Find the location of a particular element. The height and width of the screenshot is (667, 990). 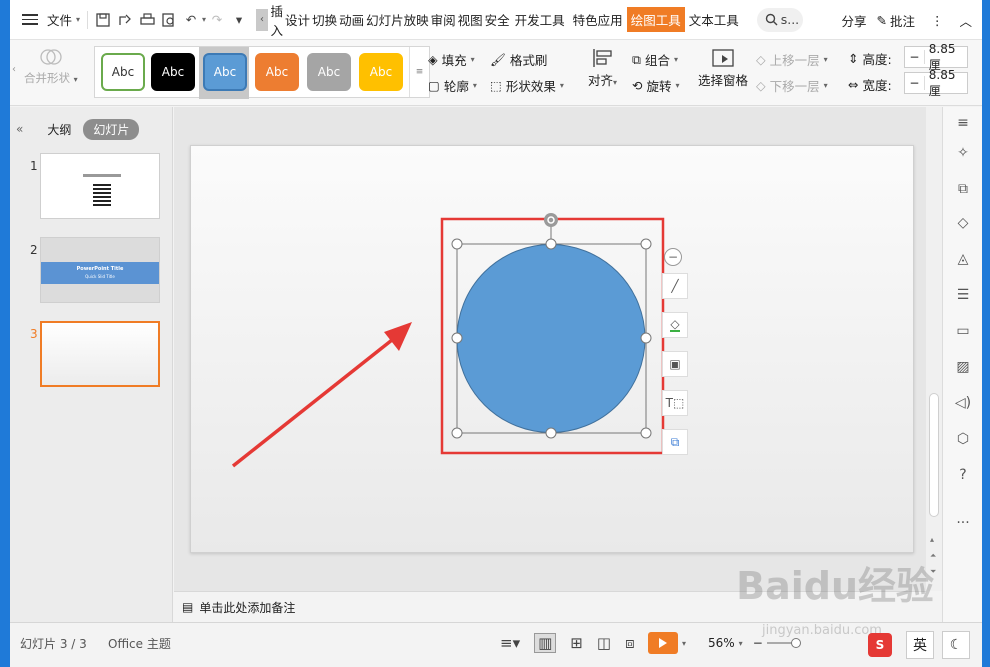

archive-icon: ▭ is located at coordinates (963, 331).